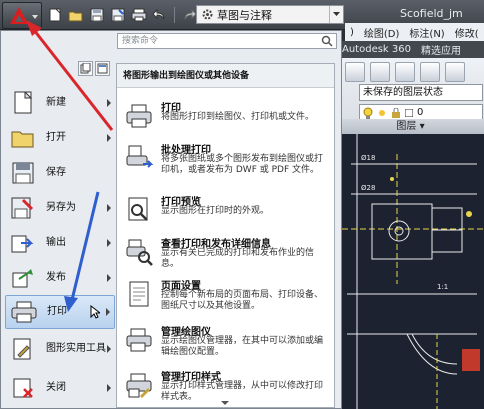 The height and width of the screenshot is (409, 484). I want to click on document-title: Scofield_jm, so click(431, 13).